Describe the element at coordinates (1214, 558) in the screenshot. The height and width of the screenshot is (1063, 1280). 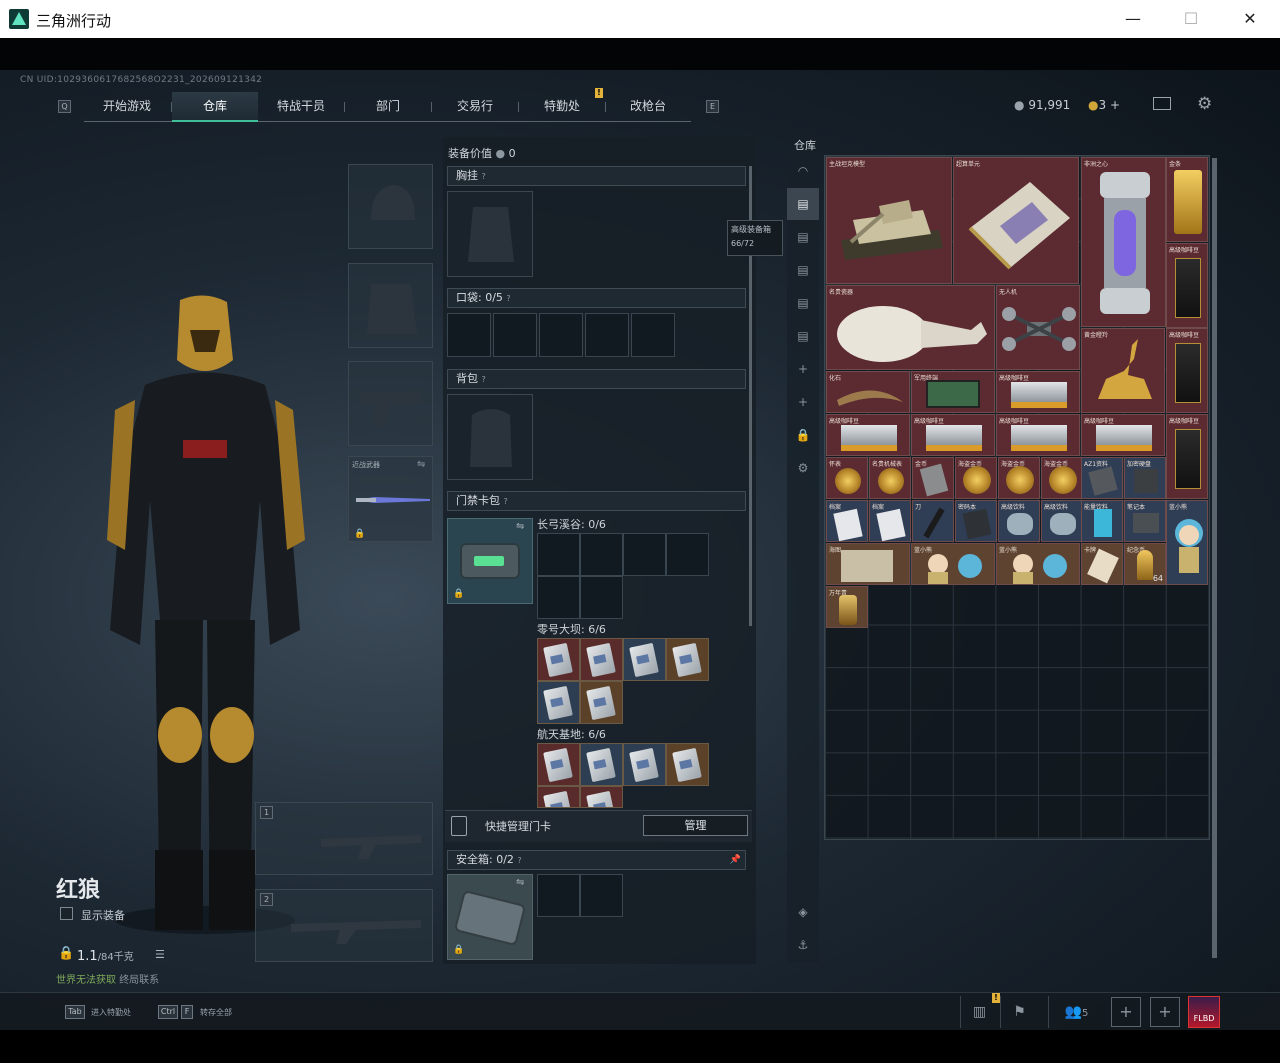
I see `warehouse-scrollbar` at that location.